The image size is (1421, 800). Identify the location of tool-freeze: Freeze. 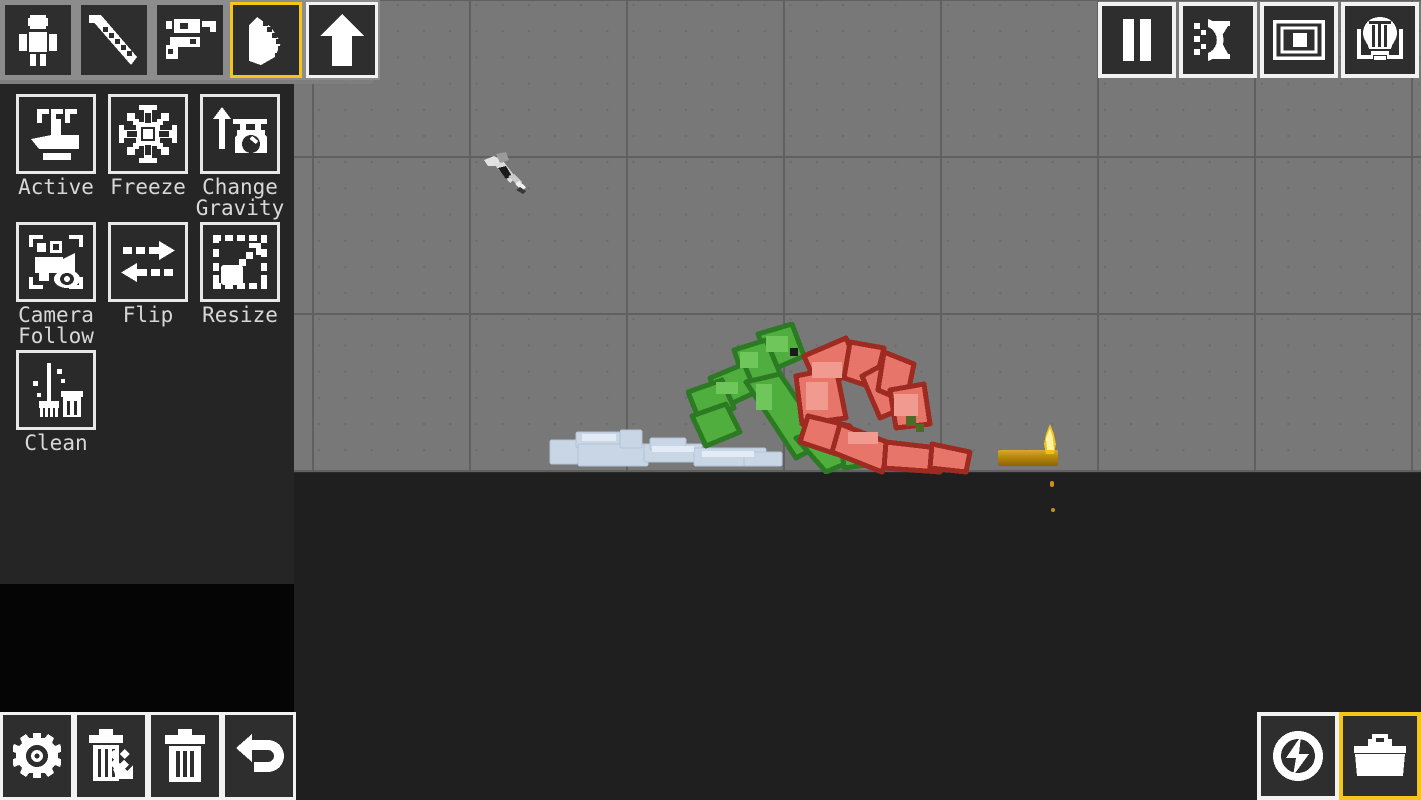
(148, 157).